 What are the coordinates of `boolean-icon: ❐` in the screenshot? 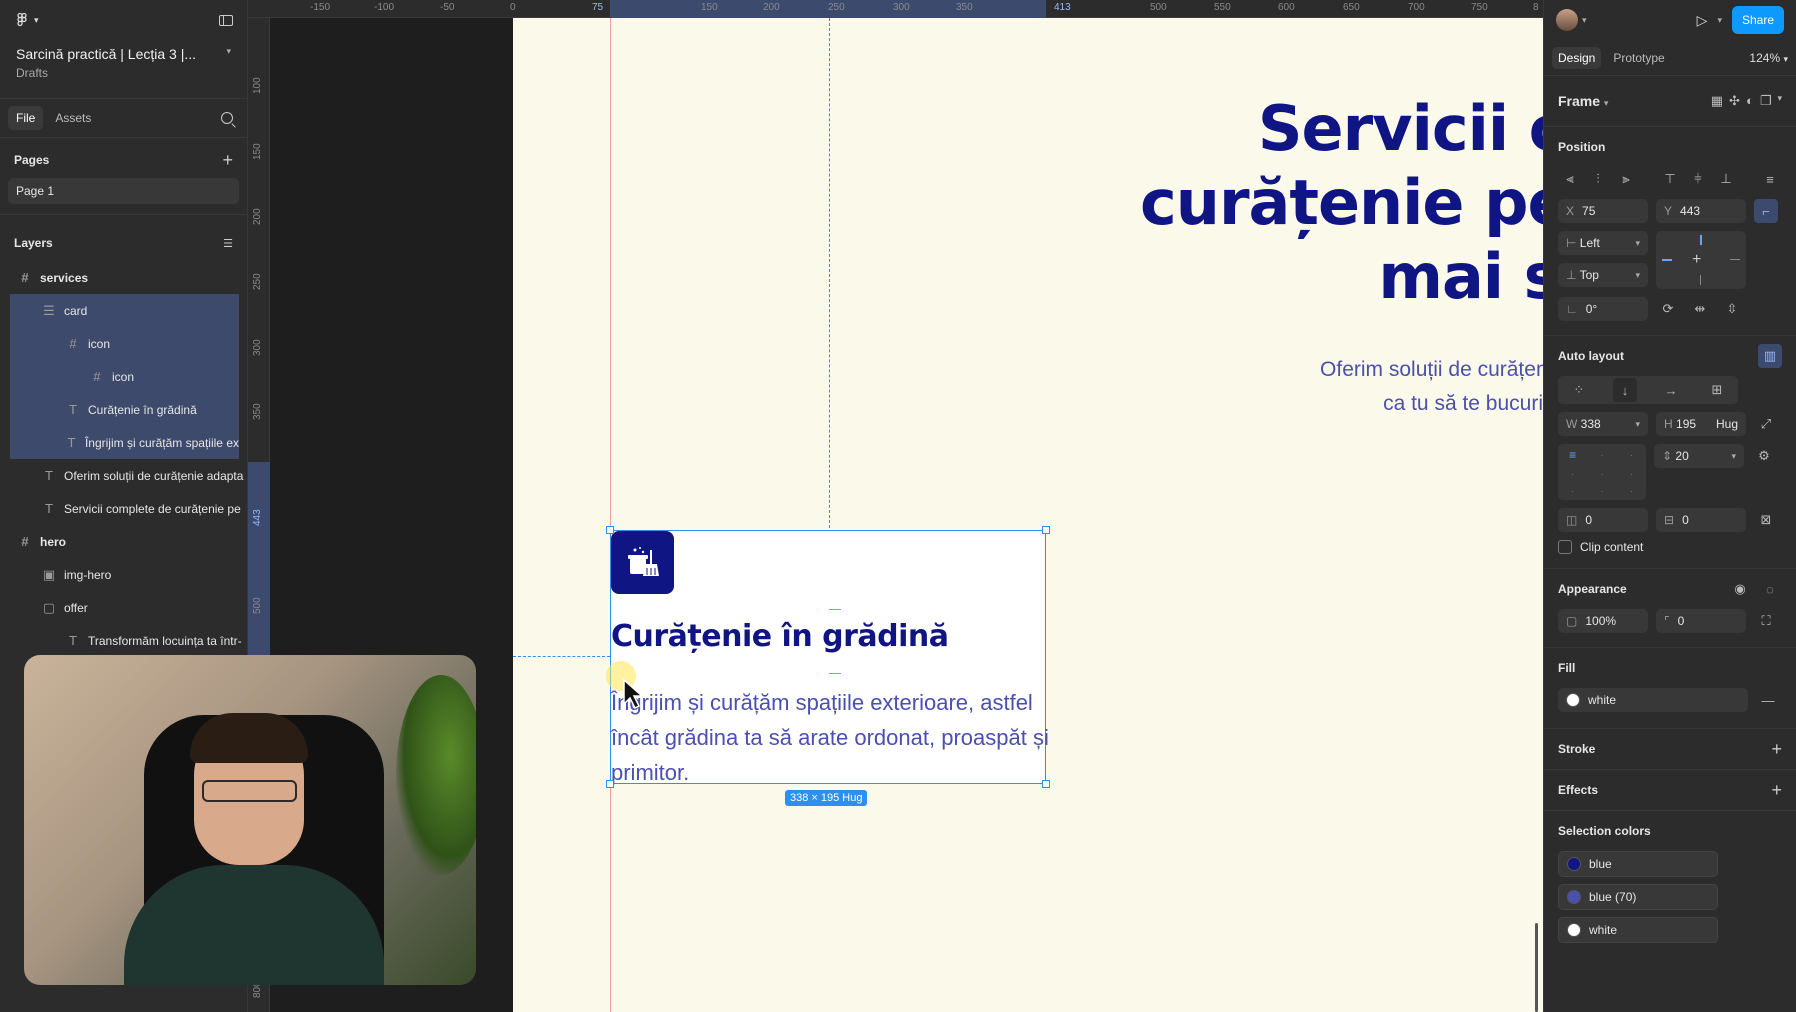 It's located at (1766, 101).